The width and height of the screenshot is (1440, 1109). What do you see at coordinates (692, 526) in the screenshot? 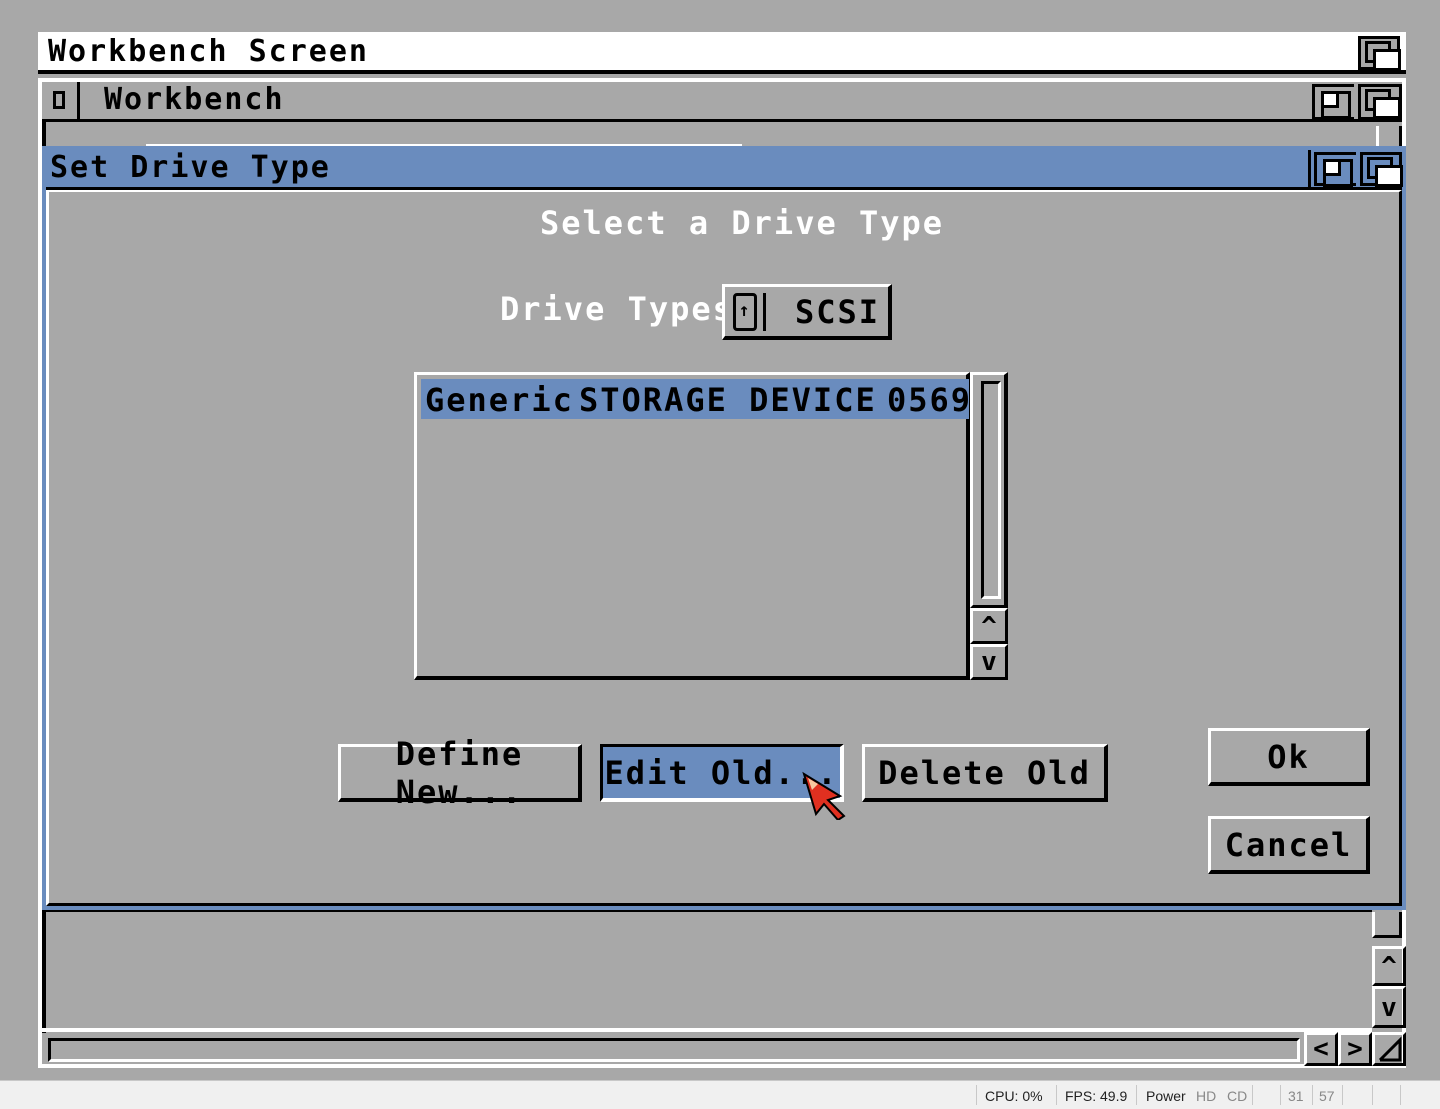
I see `drive-type-list: Generic STORAGE DEVICE 0569` at bounding box center [692, 526].